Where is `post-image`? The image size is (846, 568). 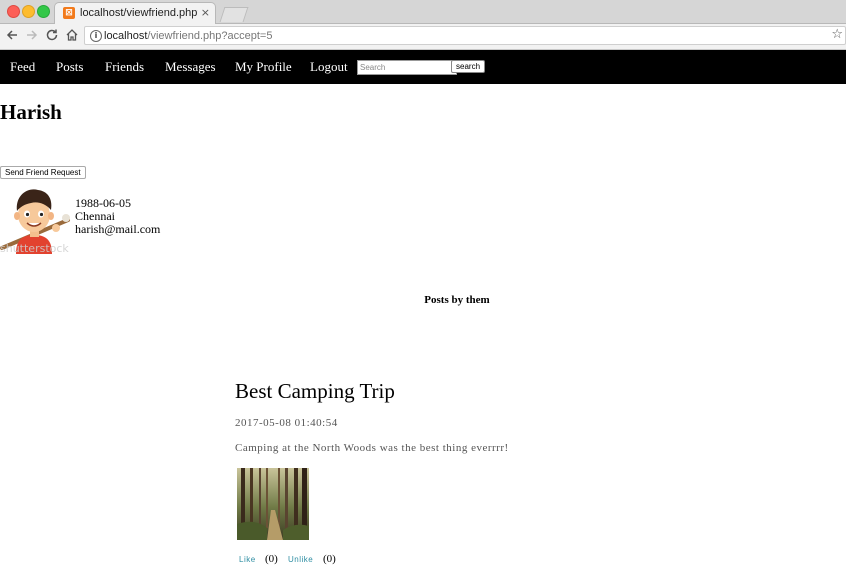
post-image is located at coordinates (273, 504).